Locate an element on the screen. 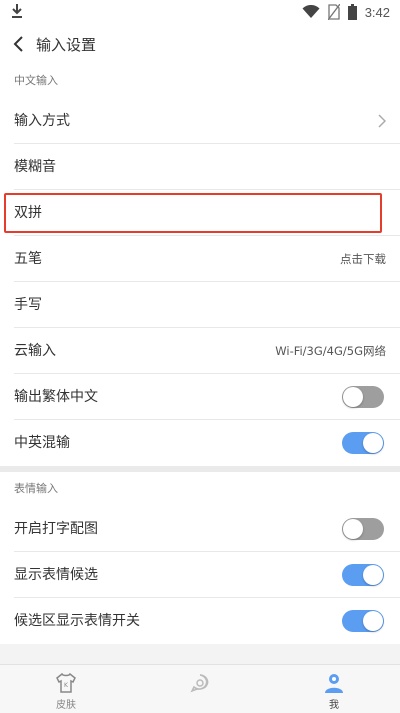 This screenshot has width=400, height=713. row-traditional-chinese: 输出繁体中文 is located at coordinates (200, 397).